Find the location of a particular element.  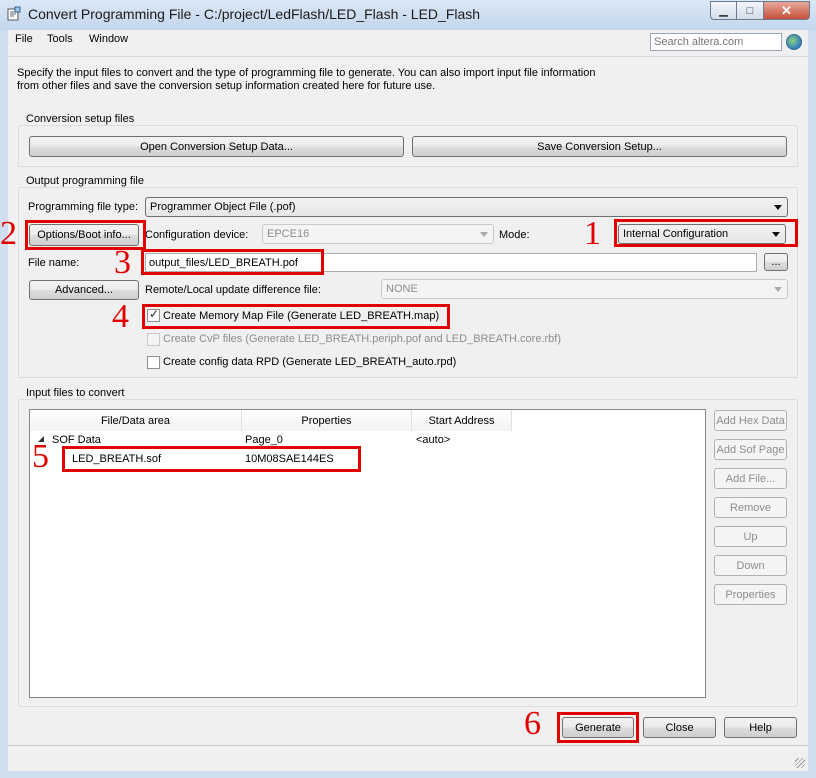

remove-button: Remove is located at coordinates (750, 507).